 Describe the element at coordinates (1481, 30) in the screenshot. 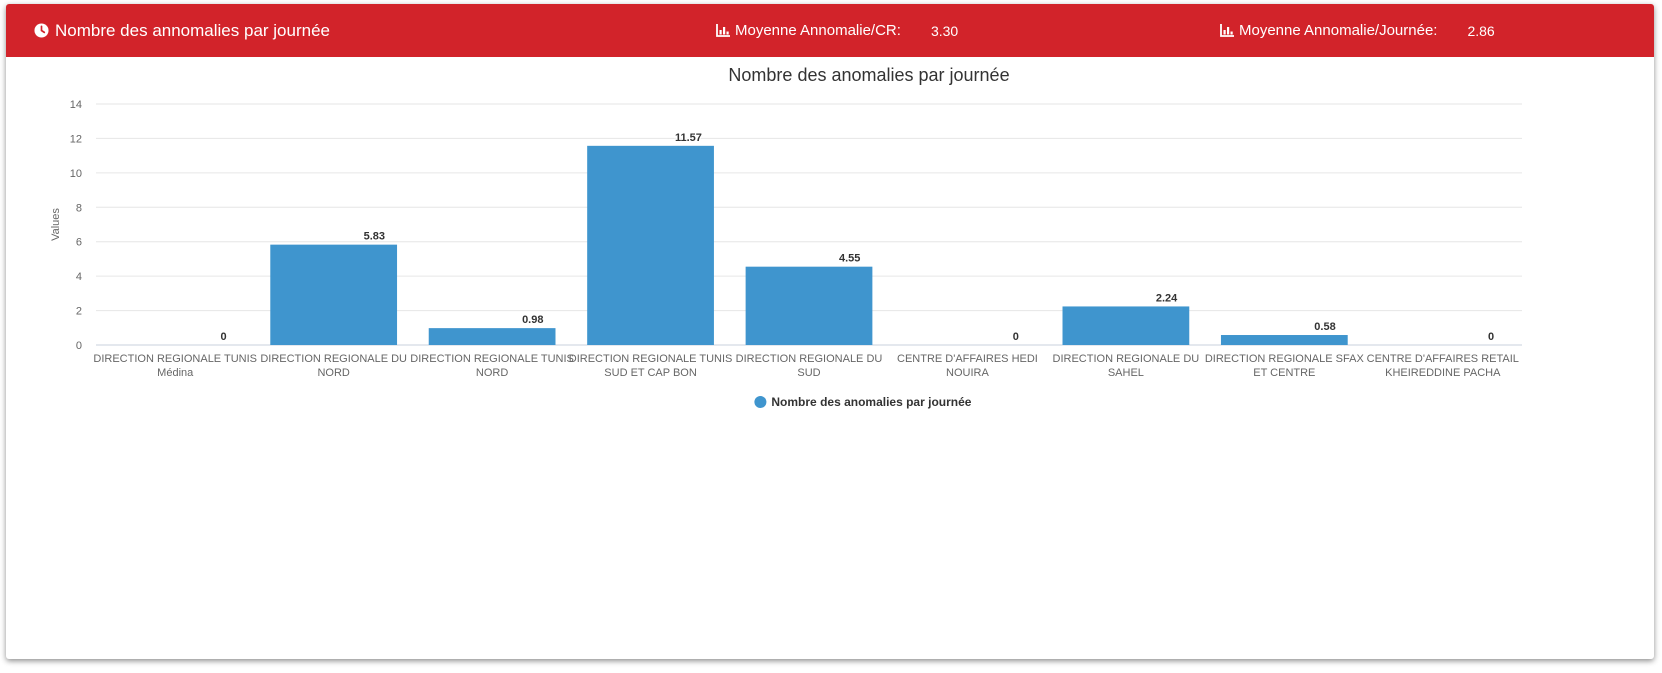

I see `stat-day-value: 2.86` at that location.